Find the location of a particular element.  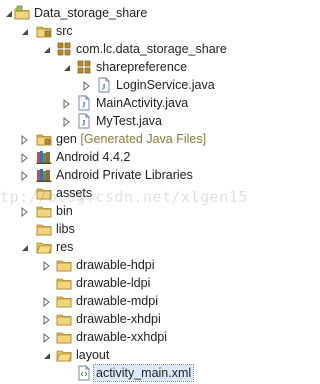

tree-item-drawable-mdpi: drawable-mdpi is located at coordinates (130, 301).